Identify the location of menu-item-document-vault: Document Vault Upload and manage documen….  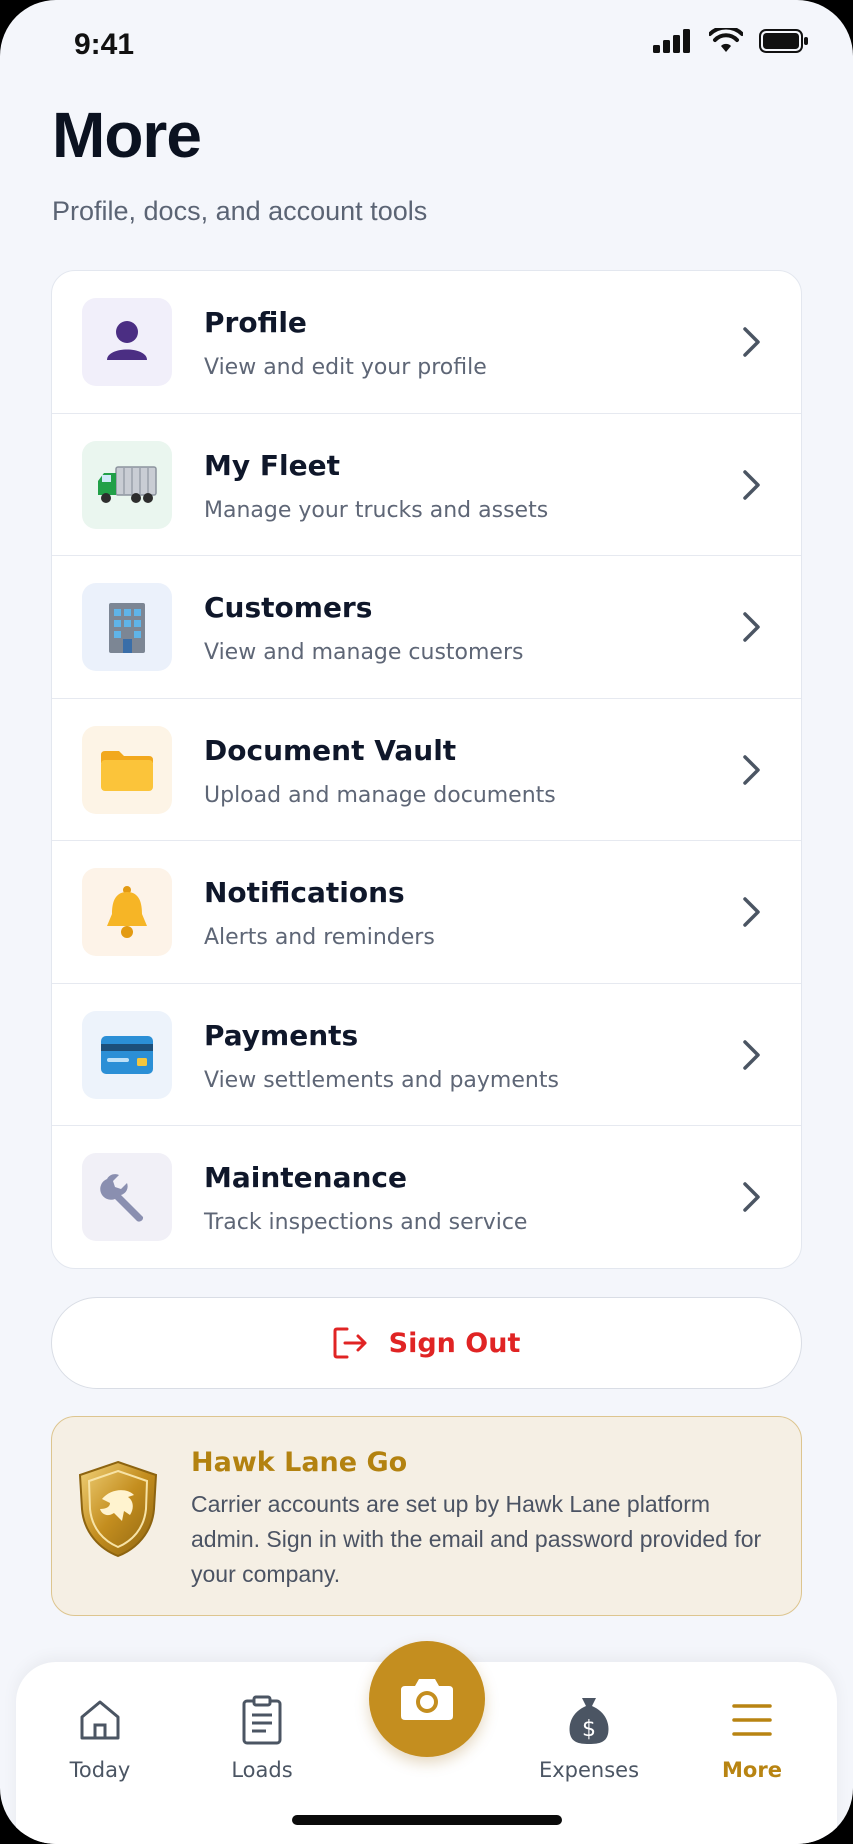
(426, 770).